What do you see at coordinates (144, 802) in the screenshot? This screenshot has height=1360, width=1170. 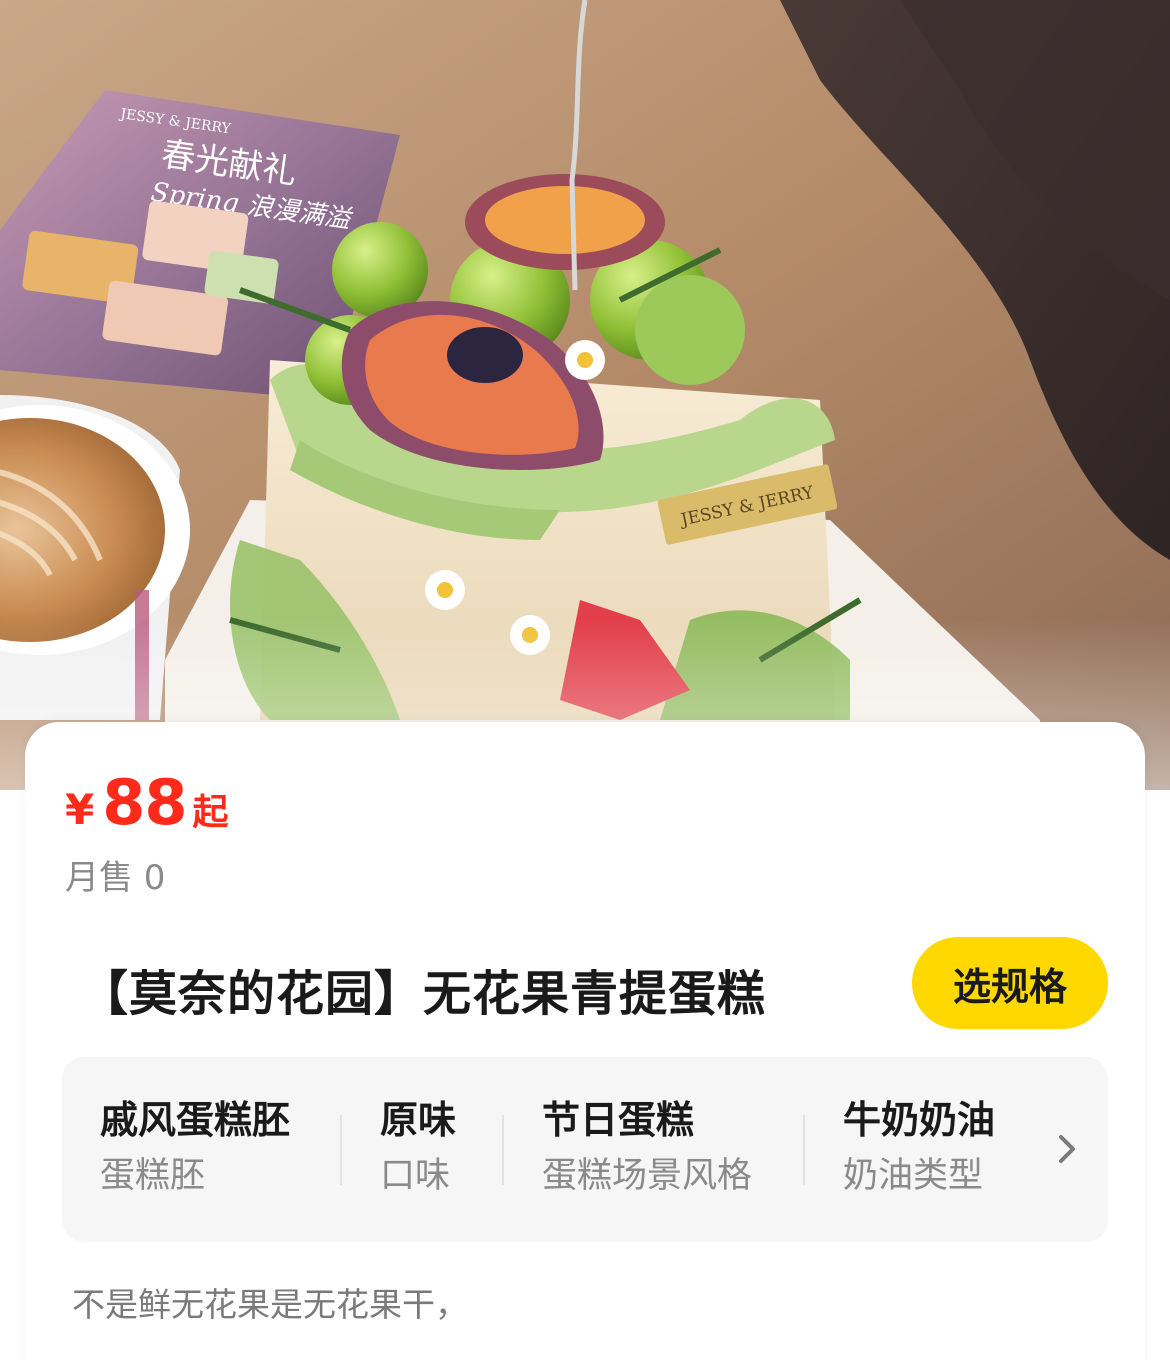 I see `price-value: 88` at bounding box center [144, 802].